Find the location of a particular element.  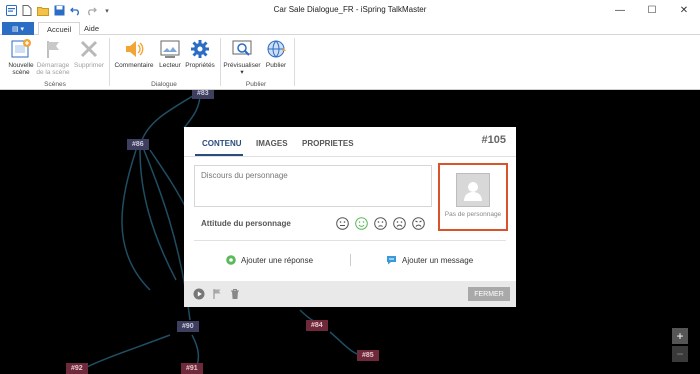

attitude-selector is located at coordinates (380, 223).